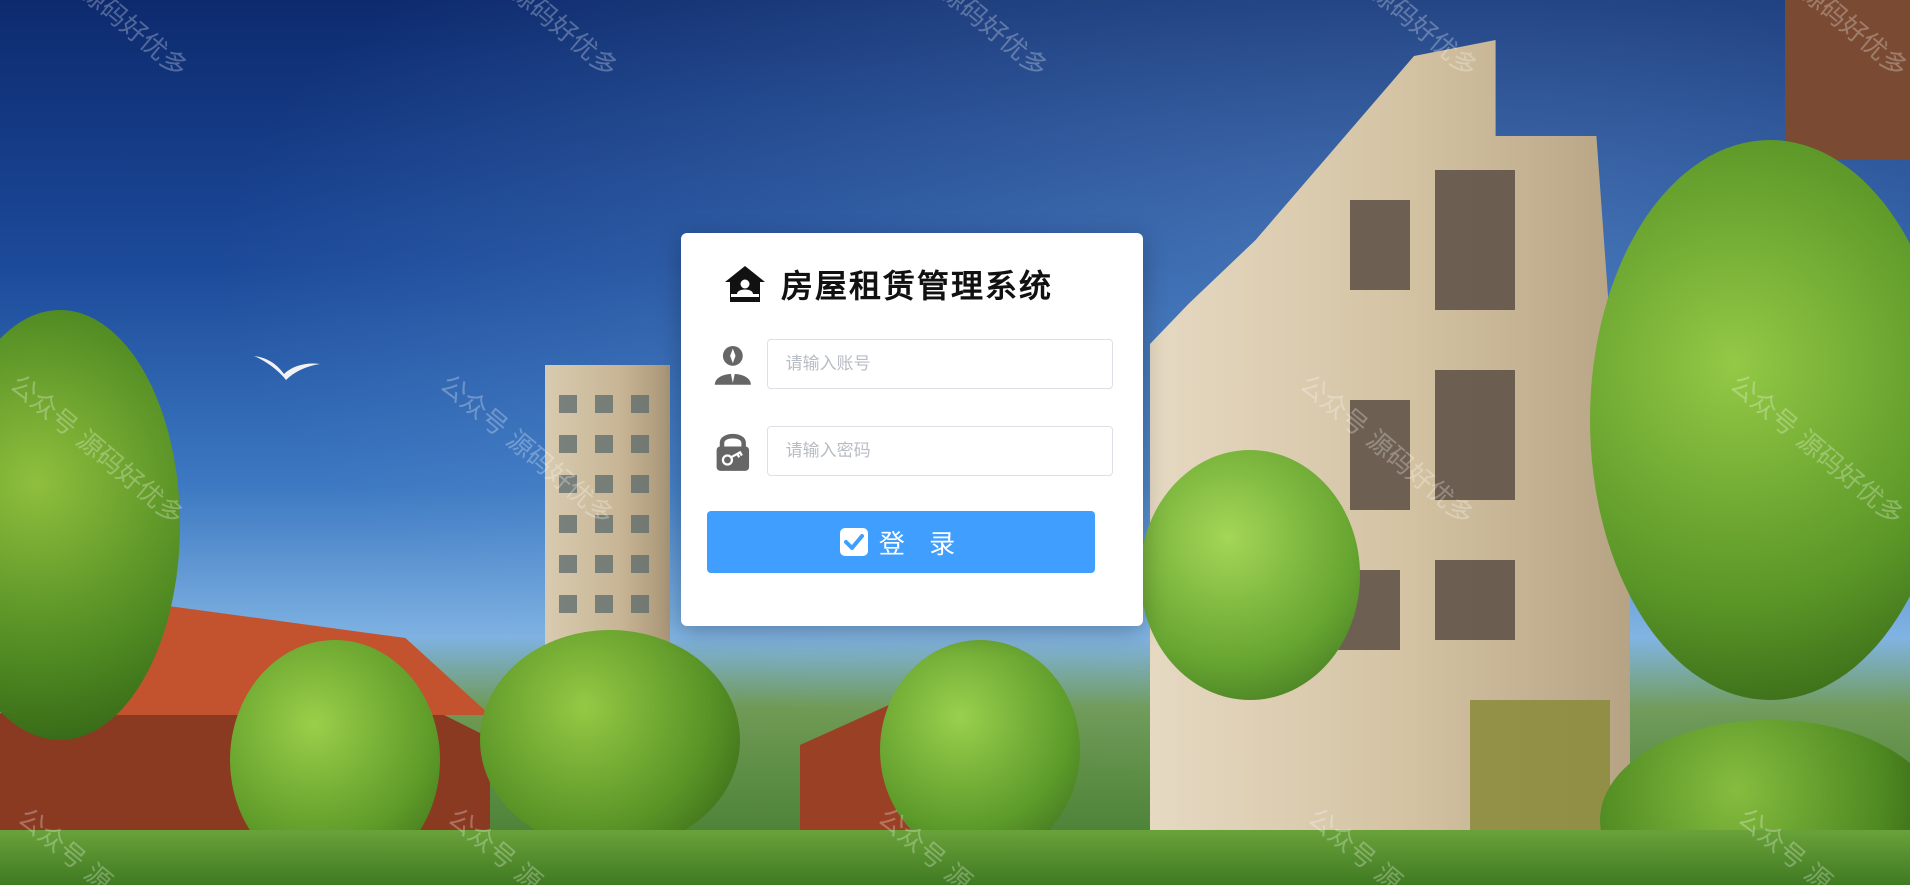 The width and height of the screenshot is (1910, 885). I want to click on card-header: 房屋租赁管理系统, so click(888, 284).